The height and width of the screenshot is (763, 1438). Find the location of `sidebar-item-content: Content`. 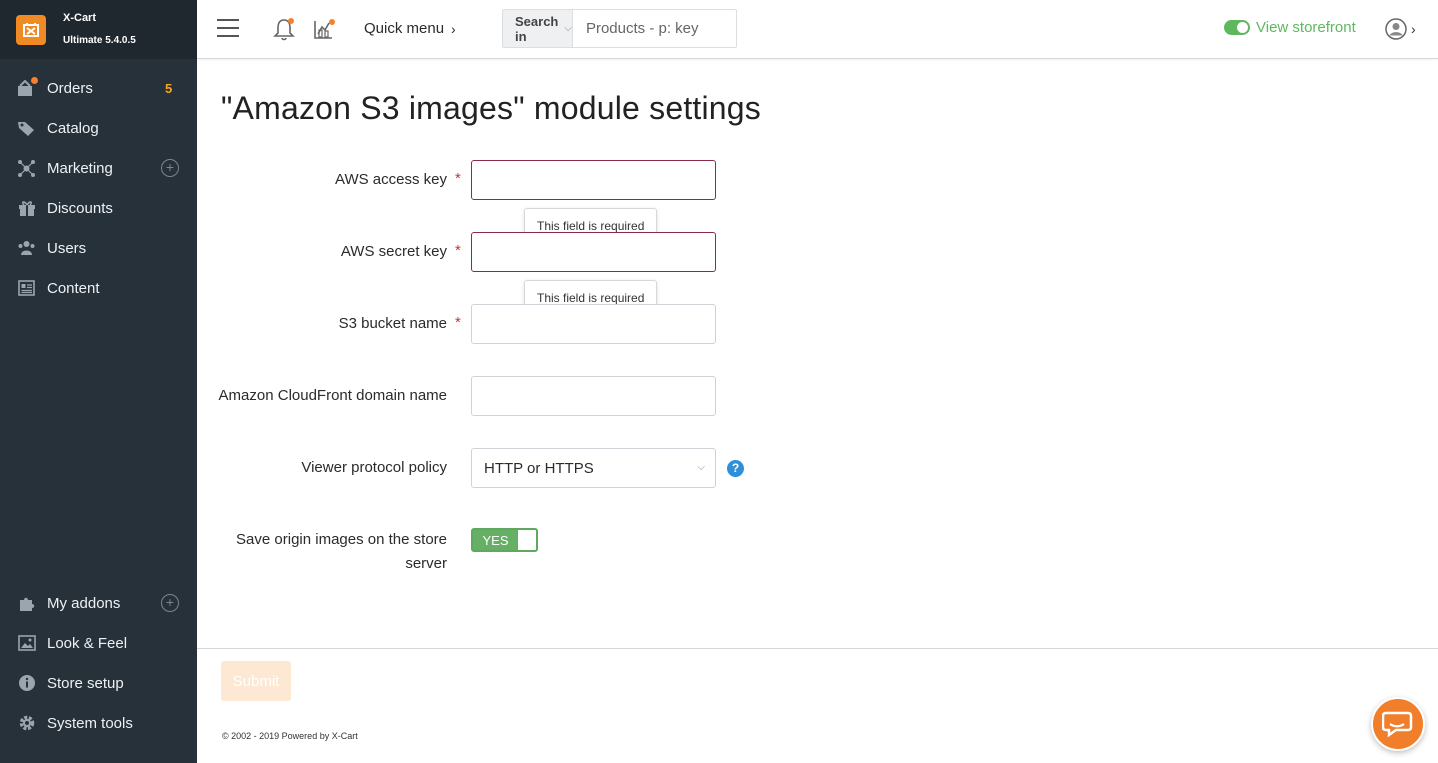

sidebar-item-content: Content is located at coordinates (98, 288).